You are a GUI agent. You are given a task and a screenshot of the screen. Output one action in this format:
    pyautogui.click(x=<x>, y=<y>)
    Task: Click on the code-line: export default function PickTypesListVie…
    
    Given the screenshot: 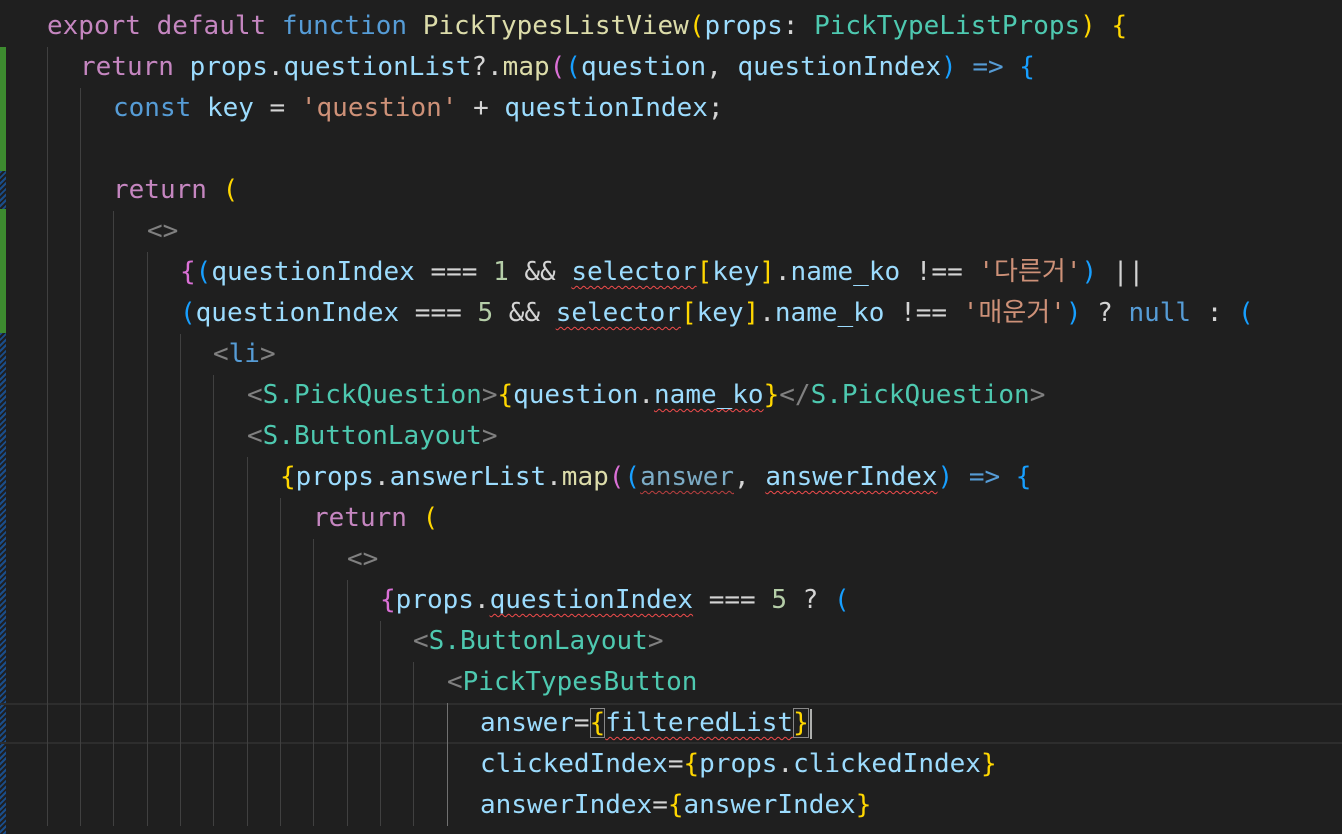 What is the action you would take?
    pyautogui.click(x=671, y=26)
    